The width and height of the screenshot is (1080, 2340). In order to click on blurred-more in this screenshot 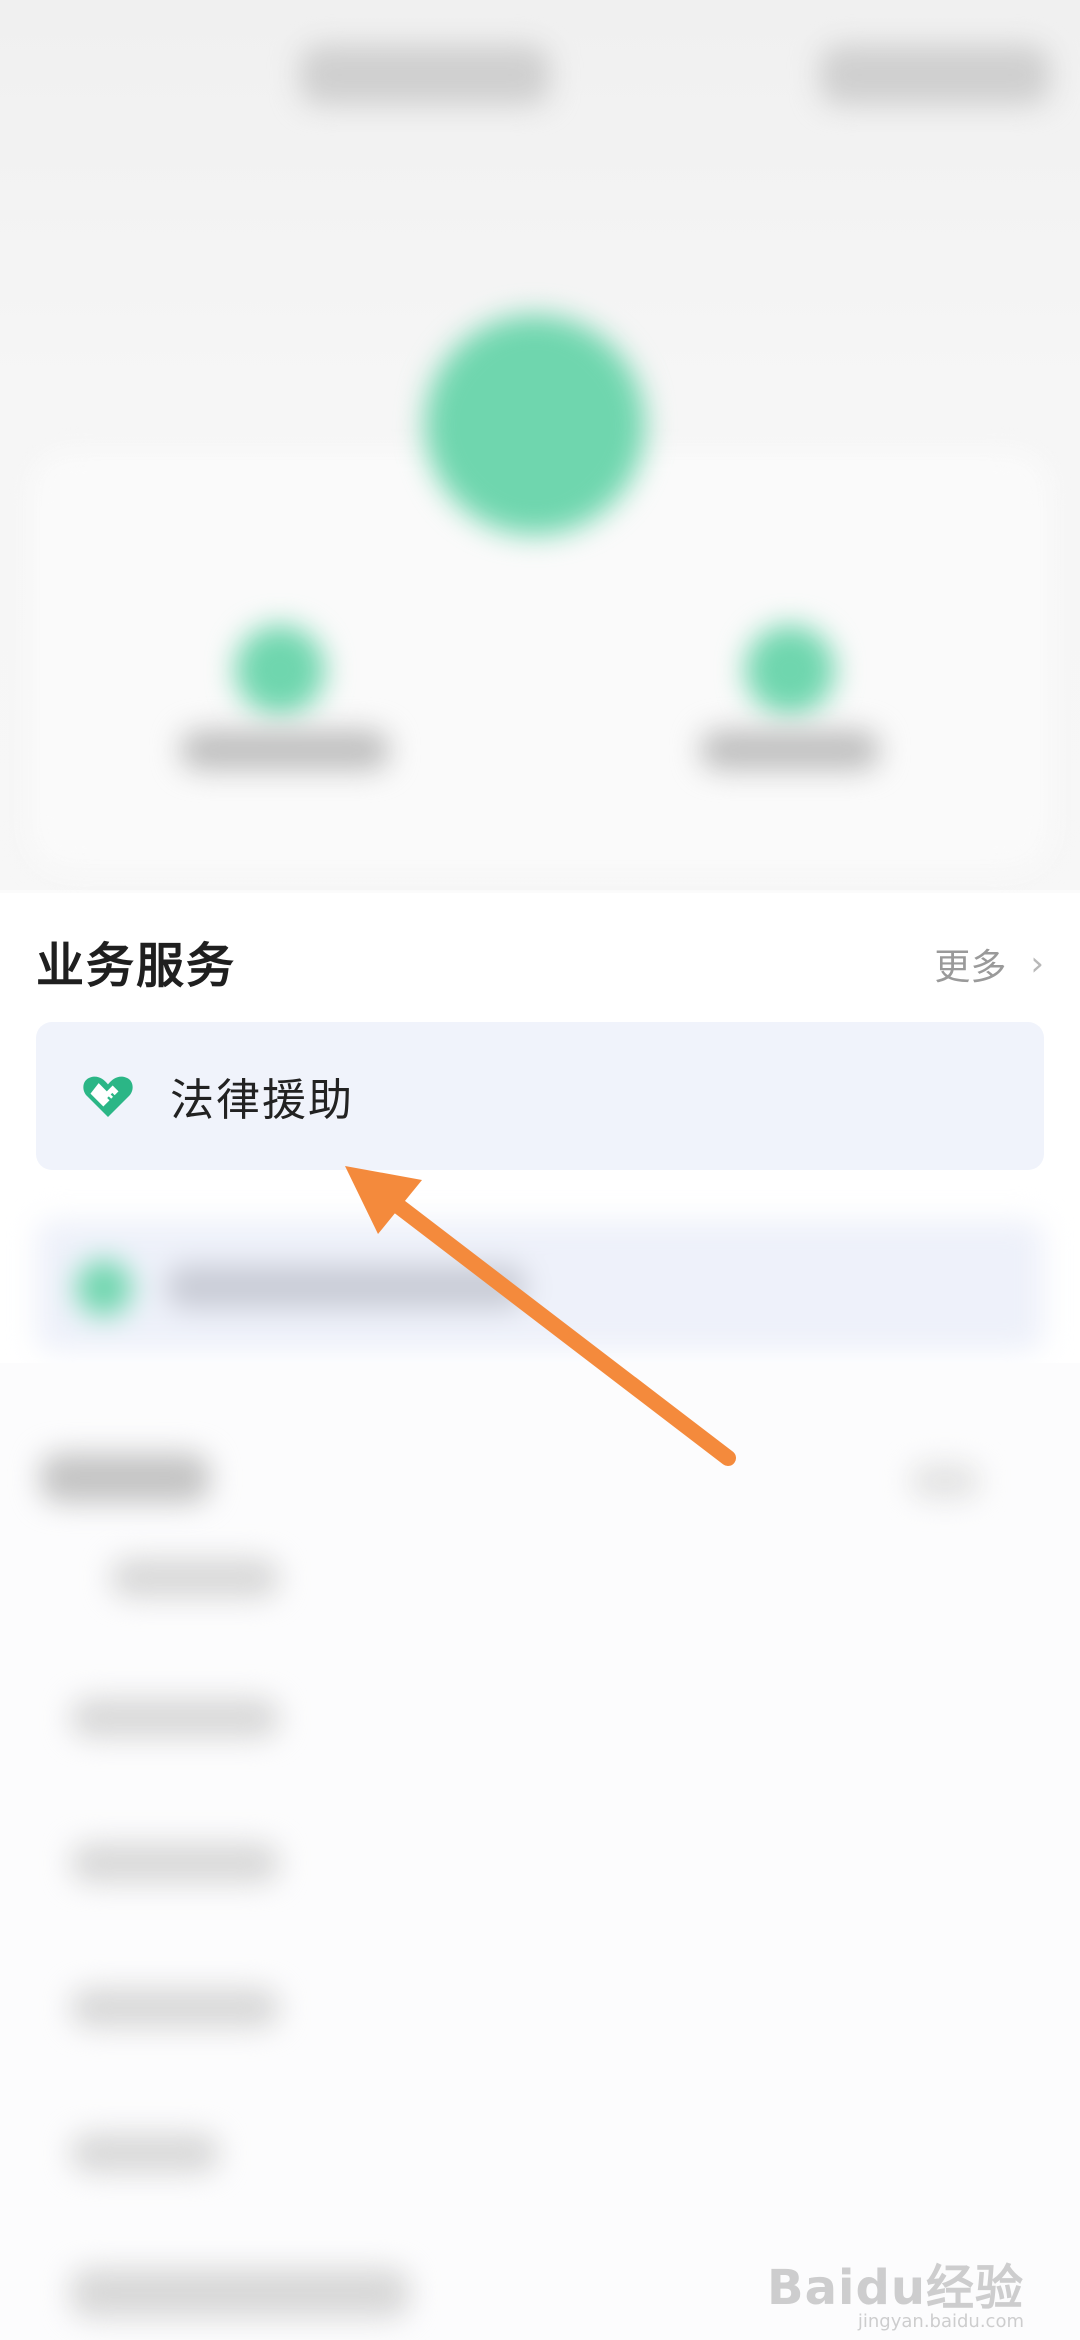, I will do `click(945, 1481)`.